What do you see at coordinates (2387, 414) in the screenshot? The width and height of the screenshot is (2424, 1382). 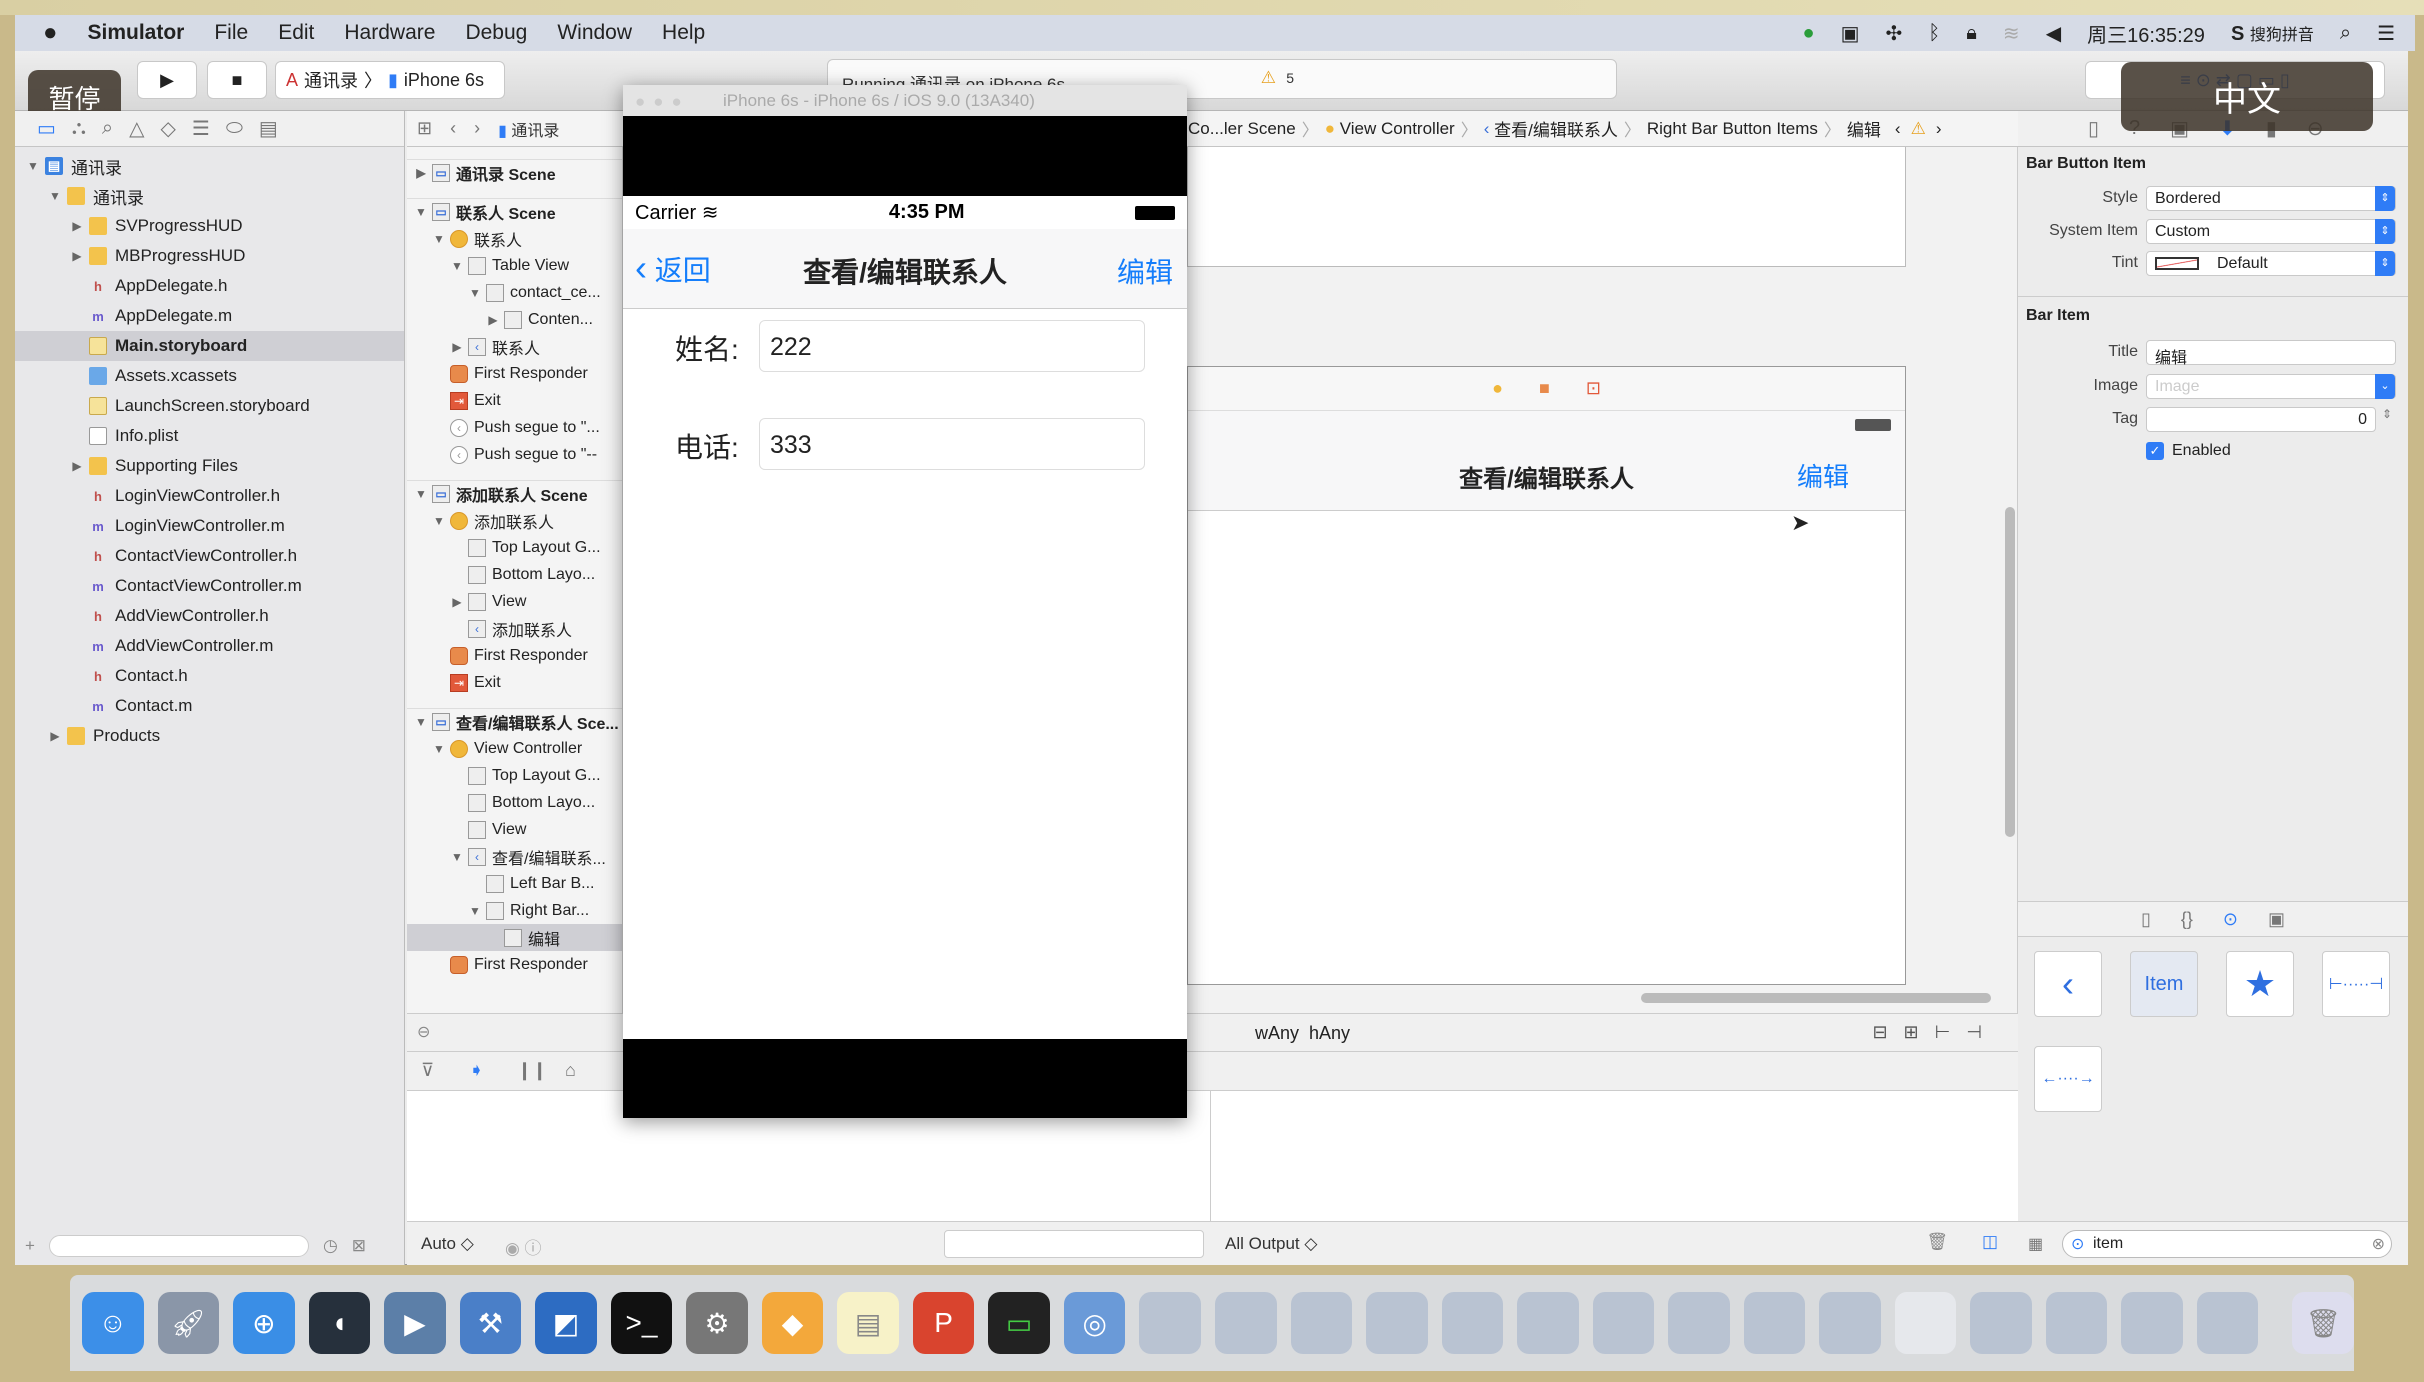 I see `tag-stepper: ⇕` at bounding box center [2387, 414].